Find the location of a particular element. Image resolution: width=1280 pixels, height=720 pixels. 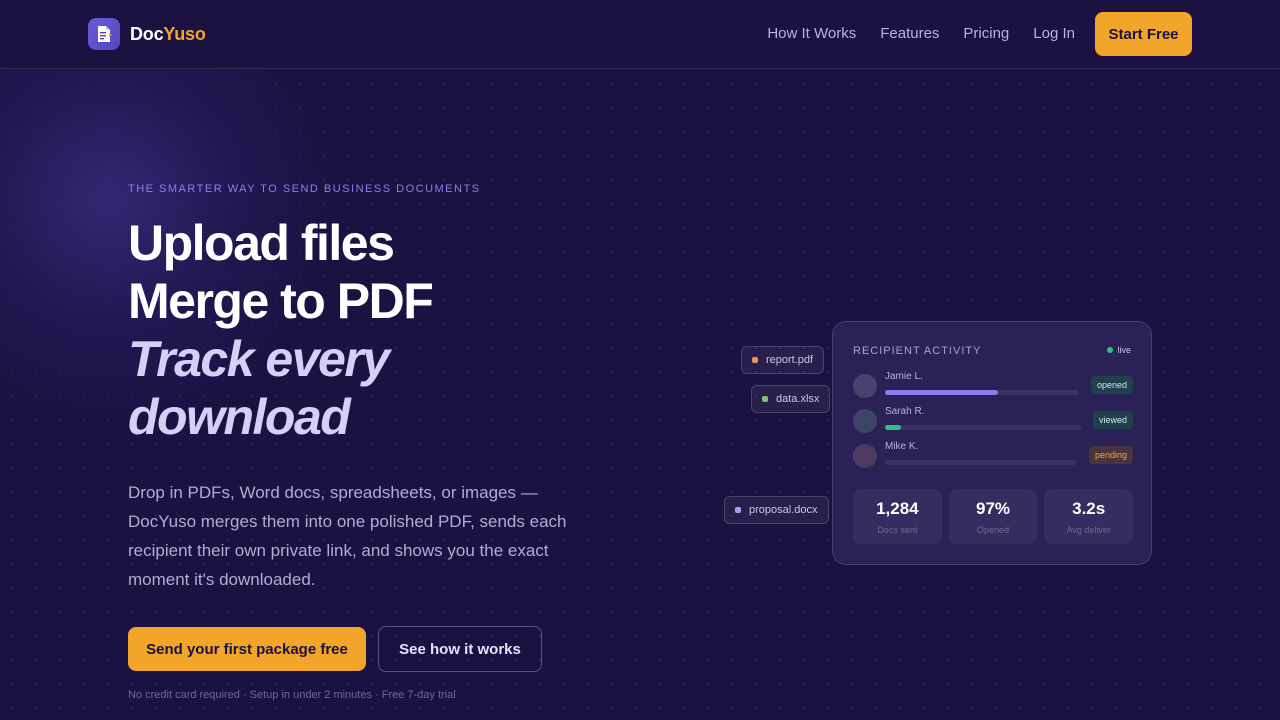

nav-link-log-in: Log In is located at coordinates (1054, 34).